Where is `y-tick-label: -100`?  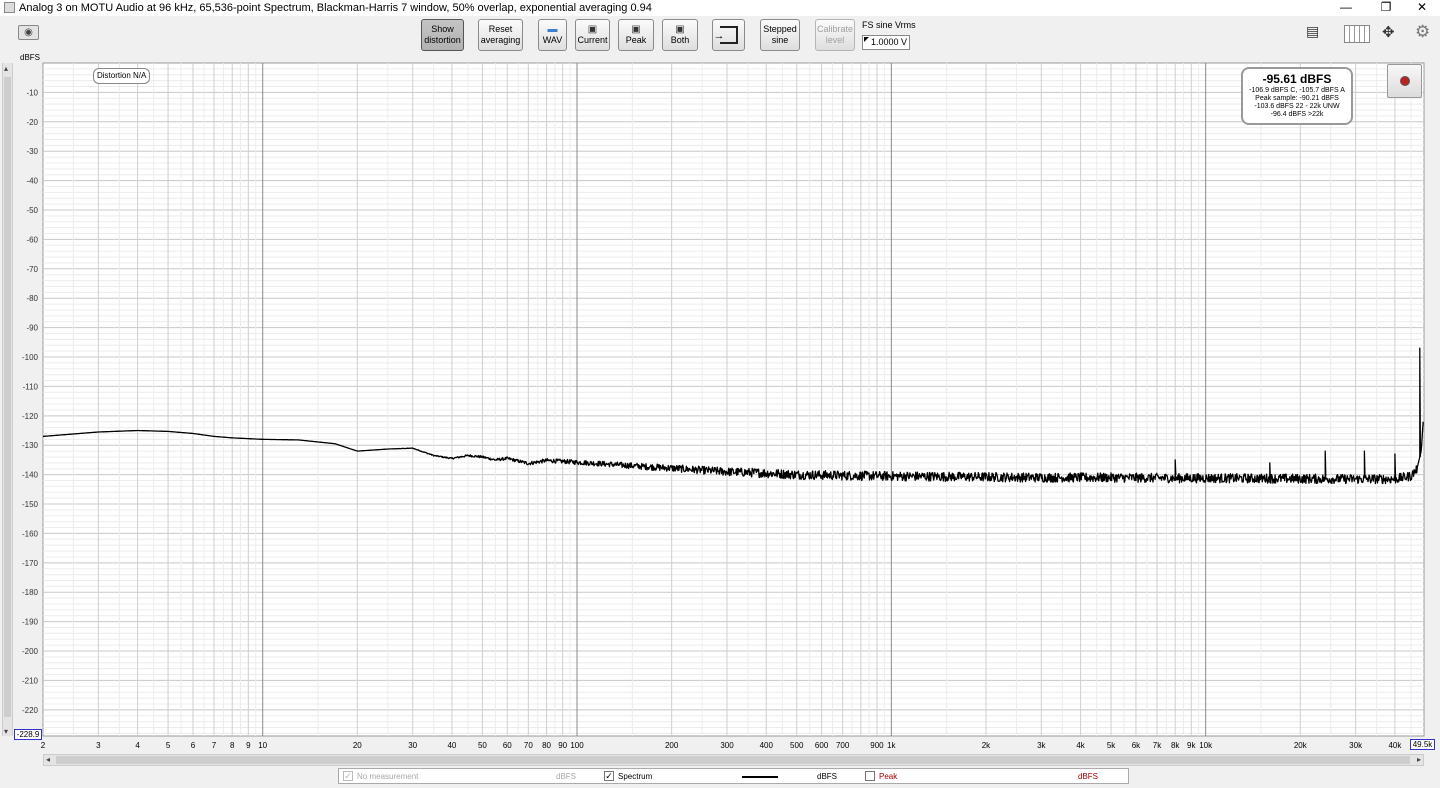
y-tick-label: -100 is located at coordinates (30, 357).